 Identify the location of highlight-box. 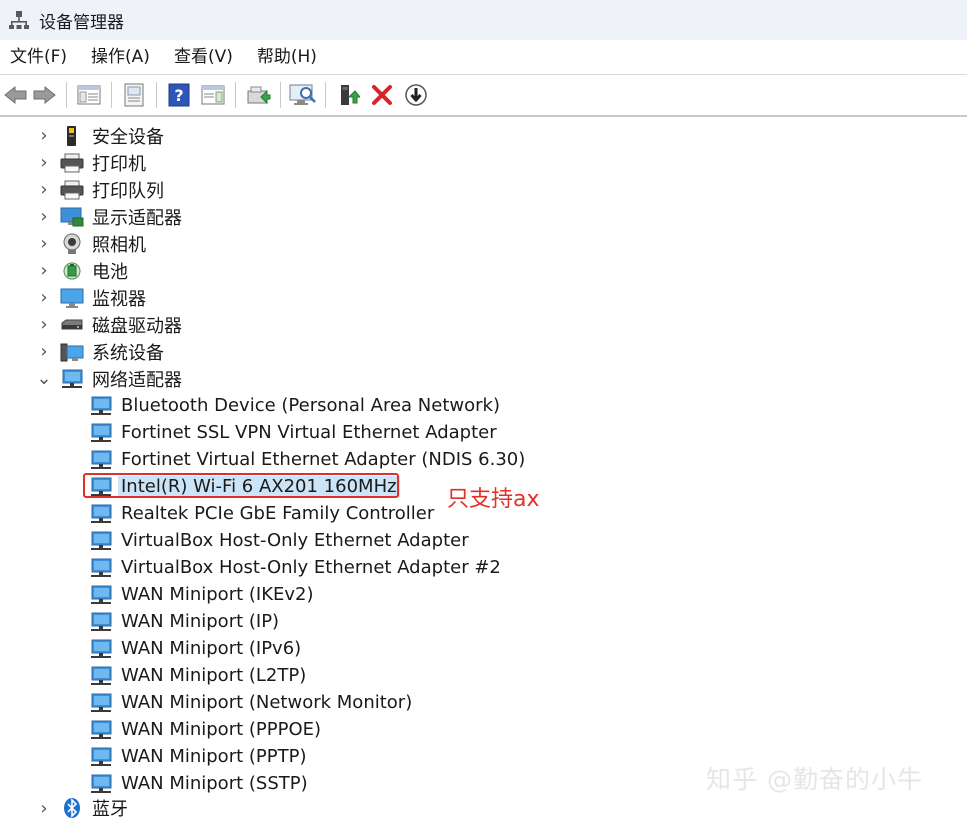
(241, 485).